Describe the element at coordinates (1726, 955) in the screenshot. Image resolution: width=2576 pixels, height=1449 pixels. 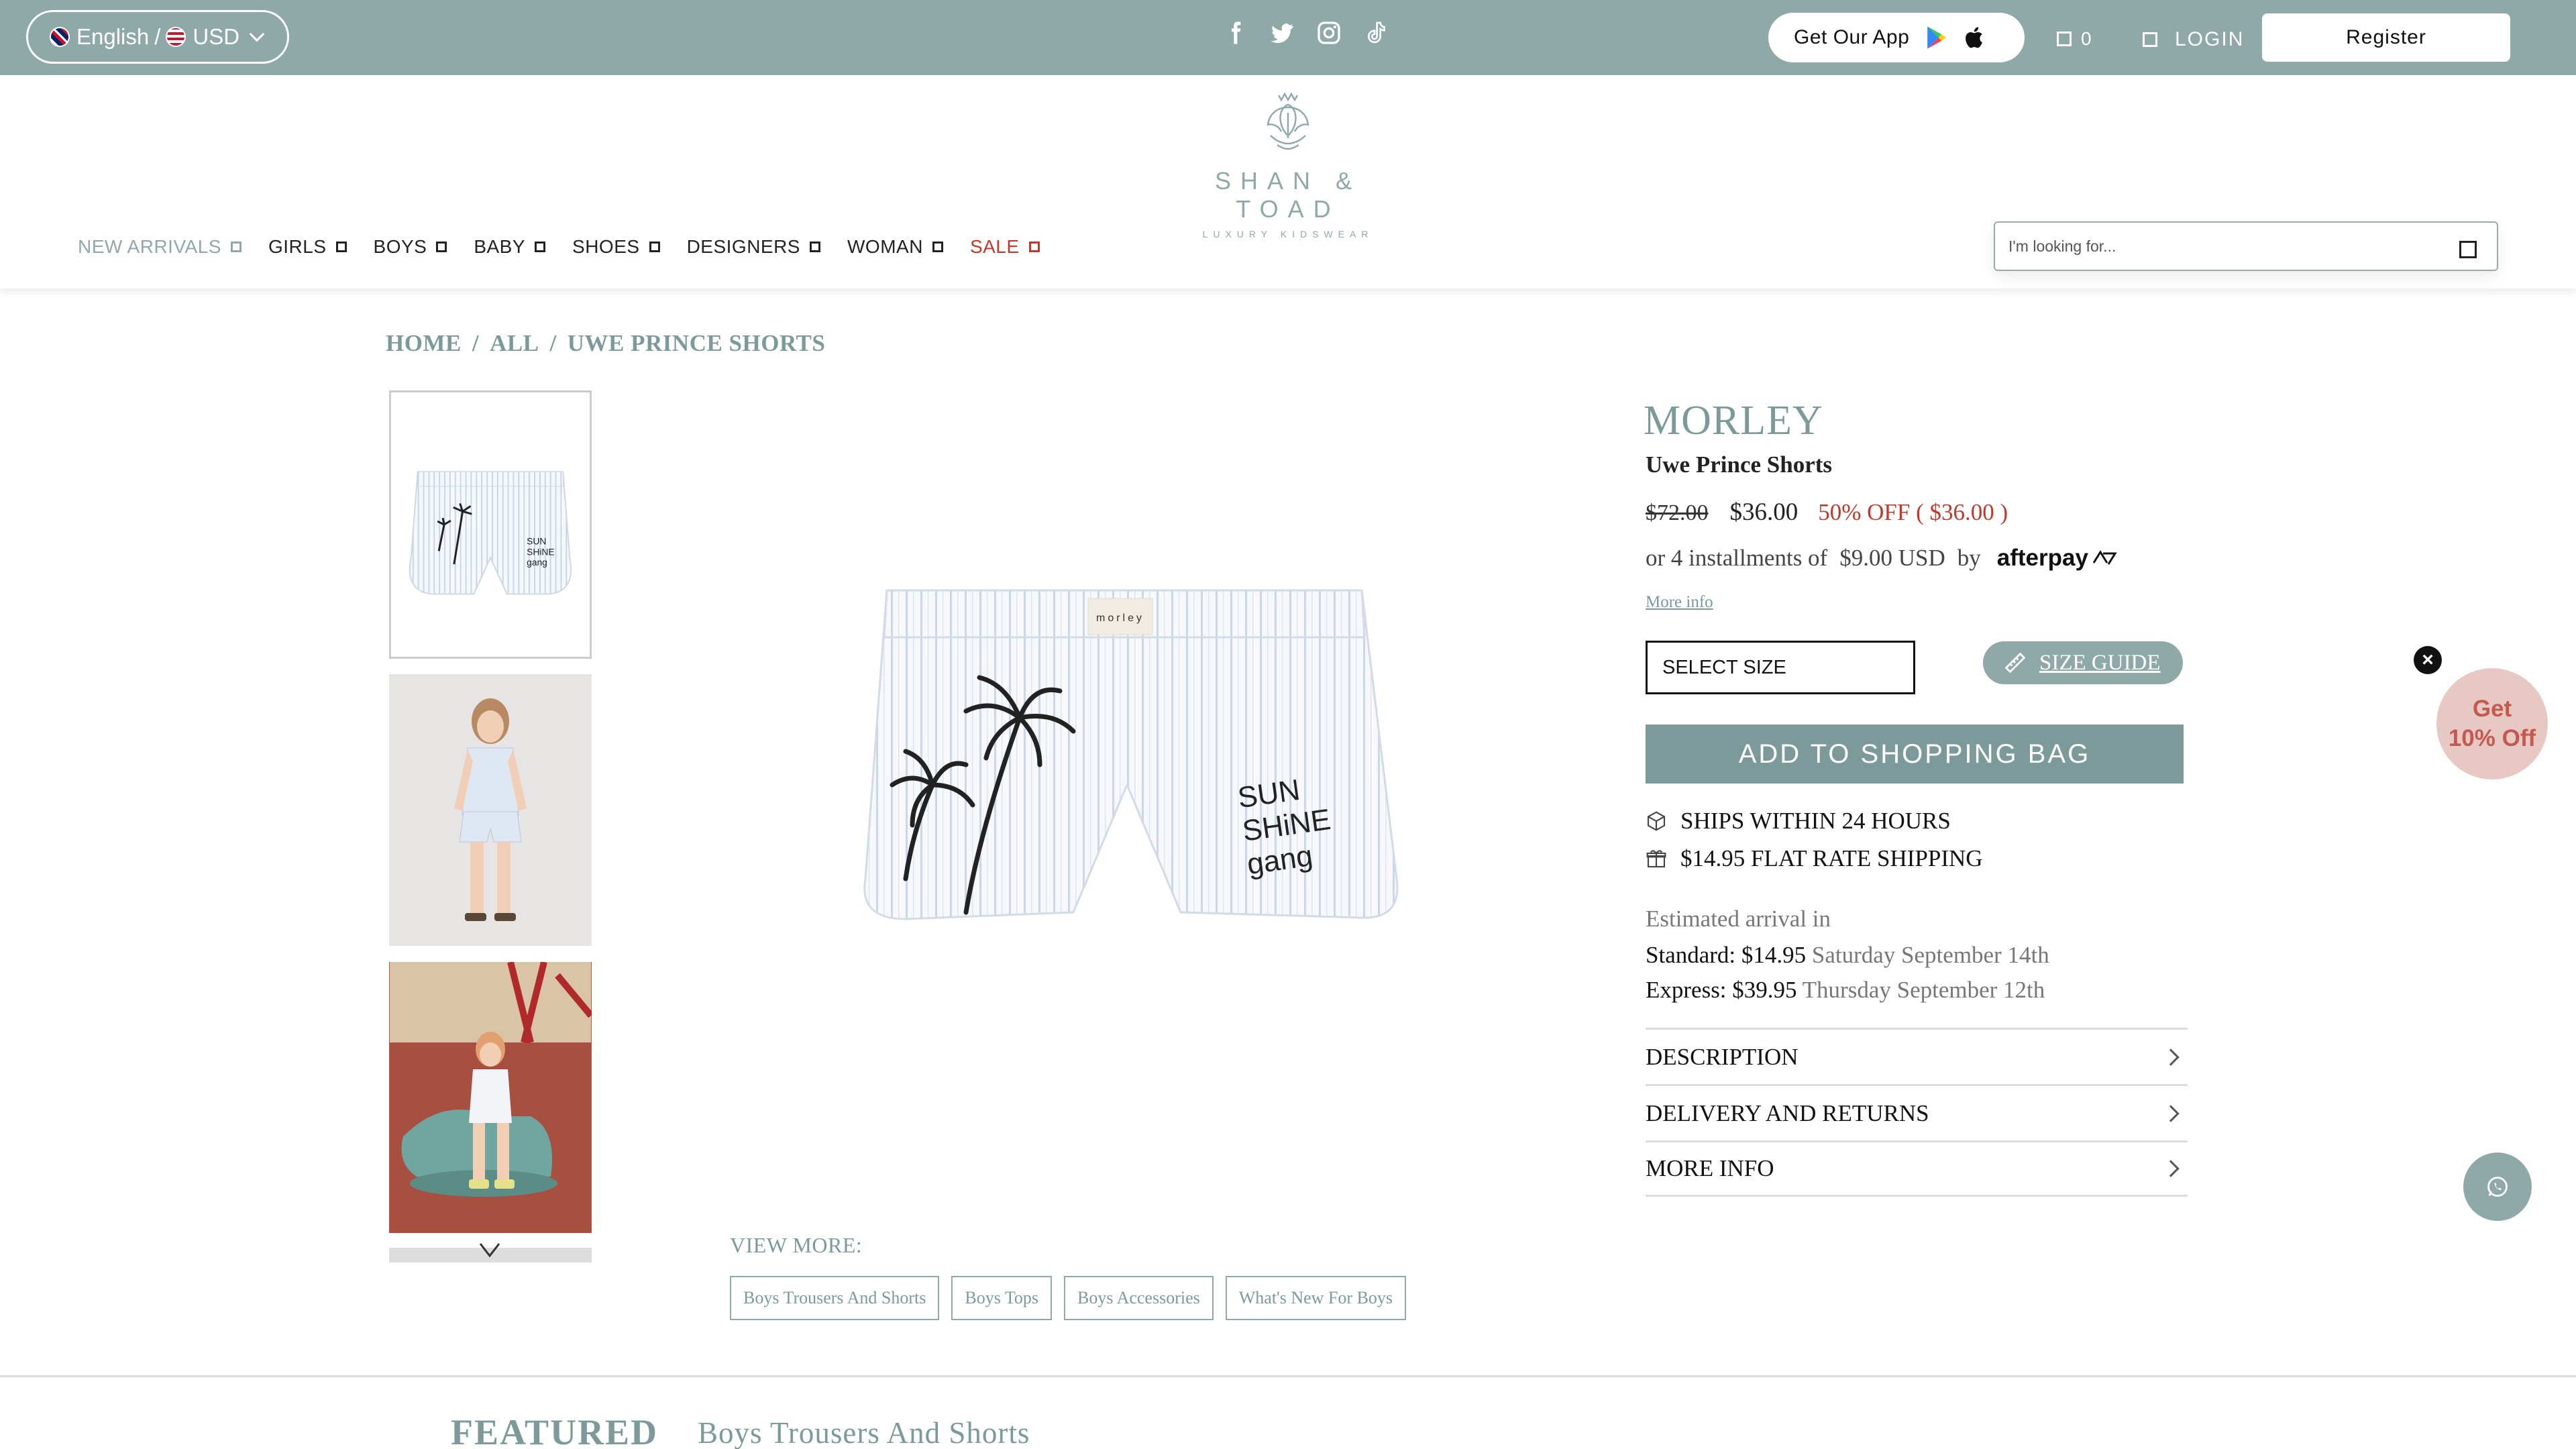
I see `standard-price: Standard: $14.95` at that location.